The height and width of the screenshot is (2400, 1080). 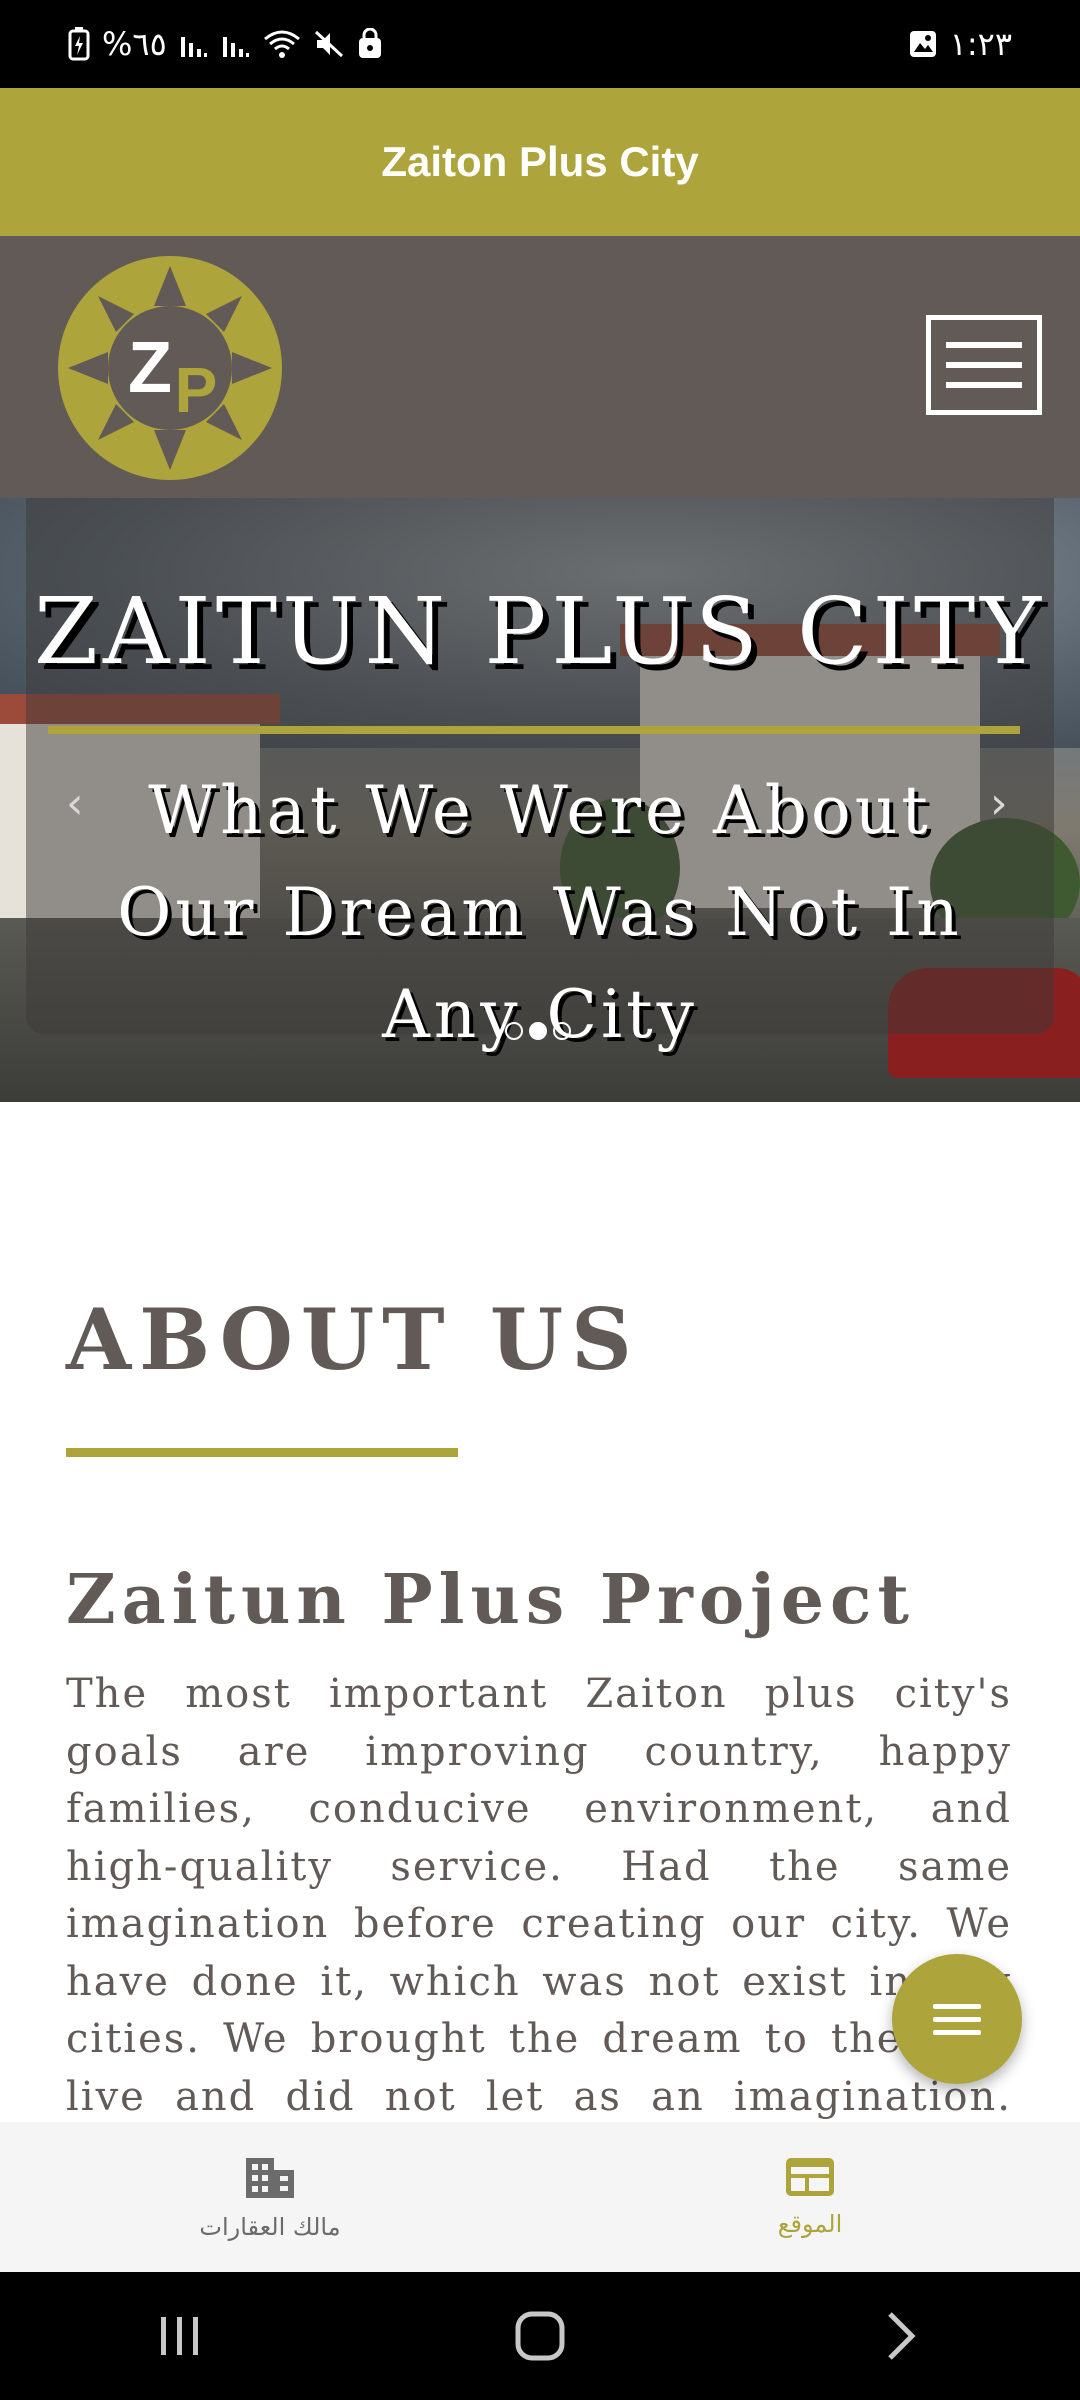 What do you see at coordinates (194, 44) in the screenshot?
I see `signal-icon` at bounding box center [194, 44].